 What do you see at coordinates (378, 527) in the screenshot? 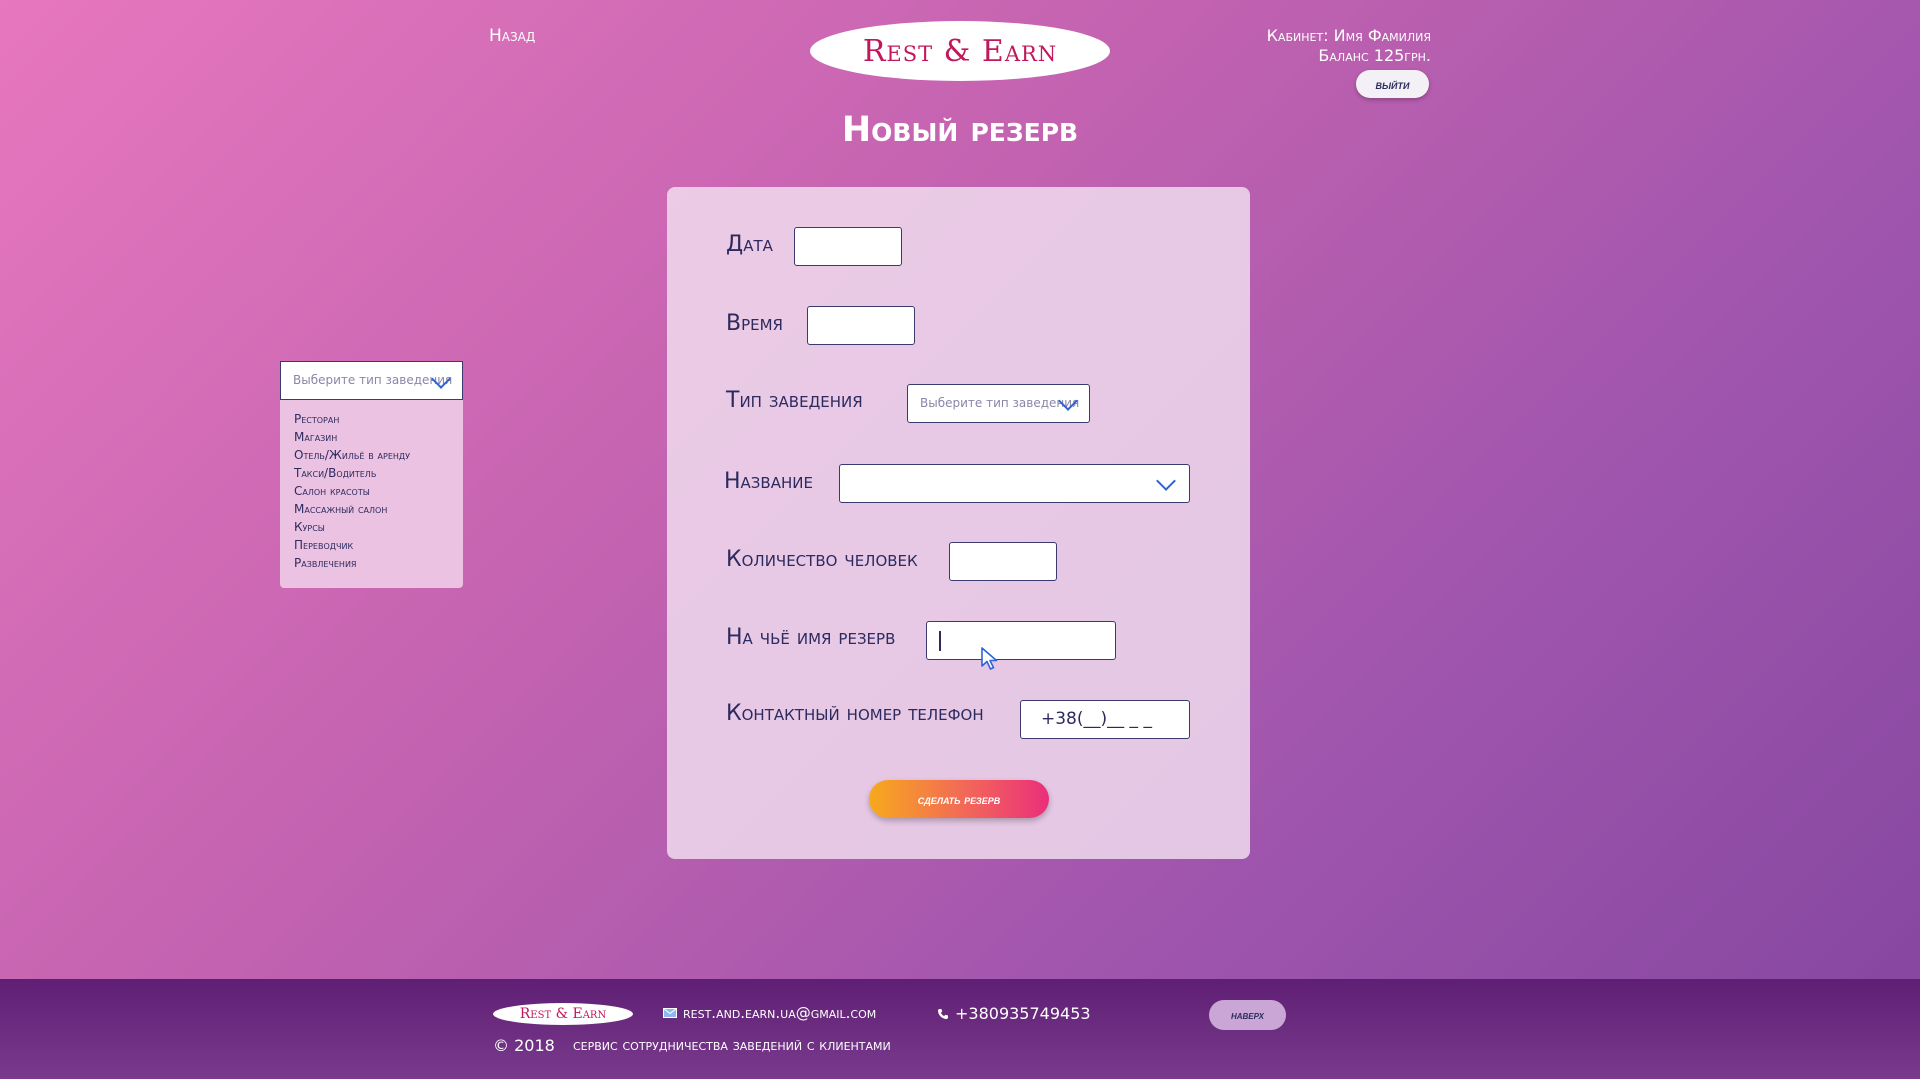
I see `dropdown-option-courses: Курсы` at bounding box center [378, 527].